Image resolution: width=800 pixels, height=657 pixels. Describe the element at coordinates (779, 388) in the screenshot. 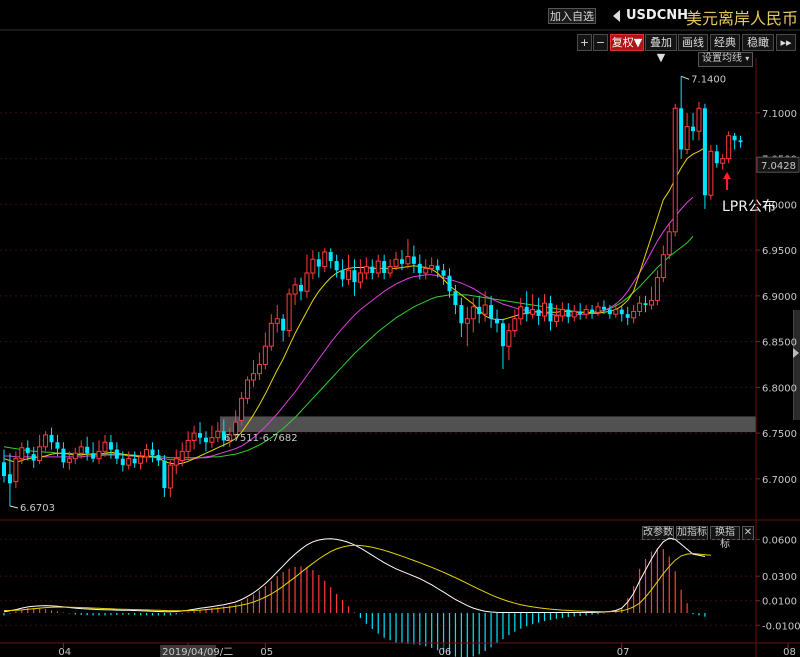

I see `y-tick-label: 6.8000` at that location.